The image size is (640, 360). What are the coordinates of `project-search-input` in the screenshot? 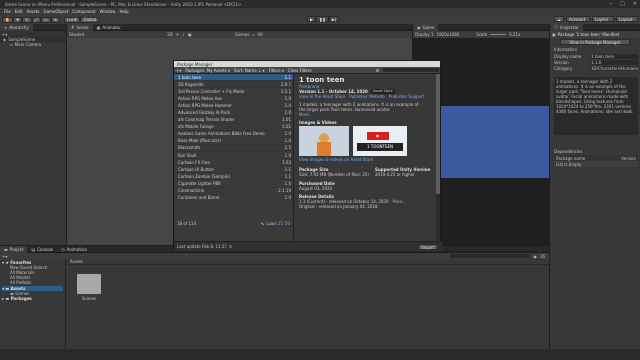 It's located at (490, 256).